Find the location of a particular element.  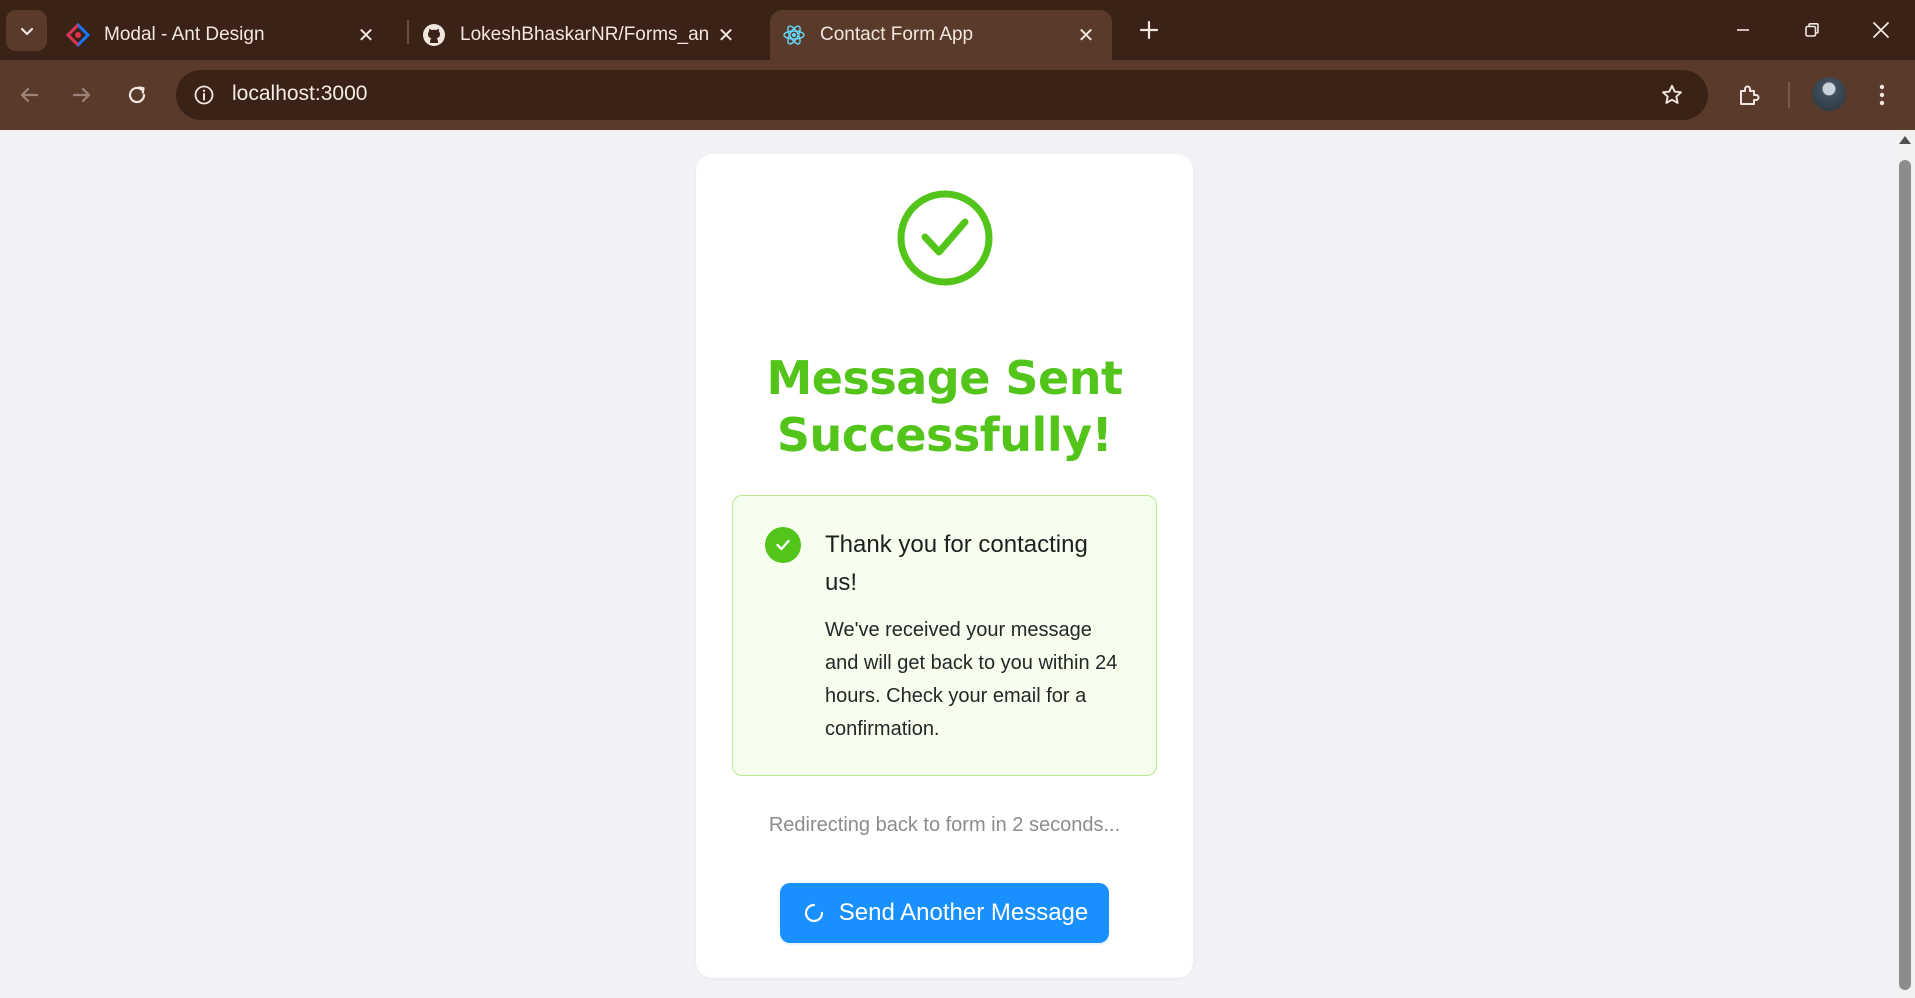

tab-contact-form-app: Contact Form App ✕ is located at coordinates (941, 35).